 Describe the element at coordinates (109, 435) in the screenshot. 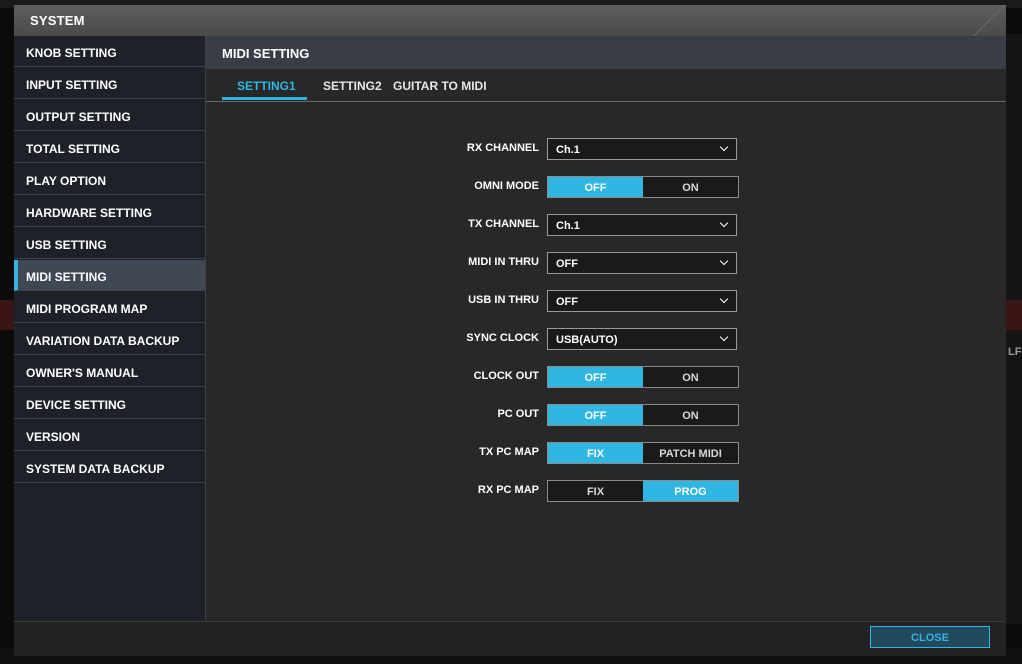

I see `sidebar-item-version: VERSION` at that location.